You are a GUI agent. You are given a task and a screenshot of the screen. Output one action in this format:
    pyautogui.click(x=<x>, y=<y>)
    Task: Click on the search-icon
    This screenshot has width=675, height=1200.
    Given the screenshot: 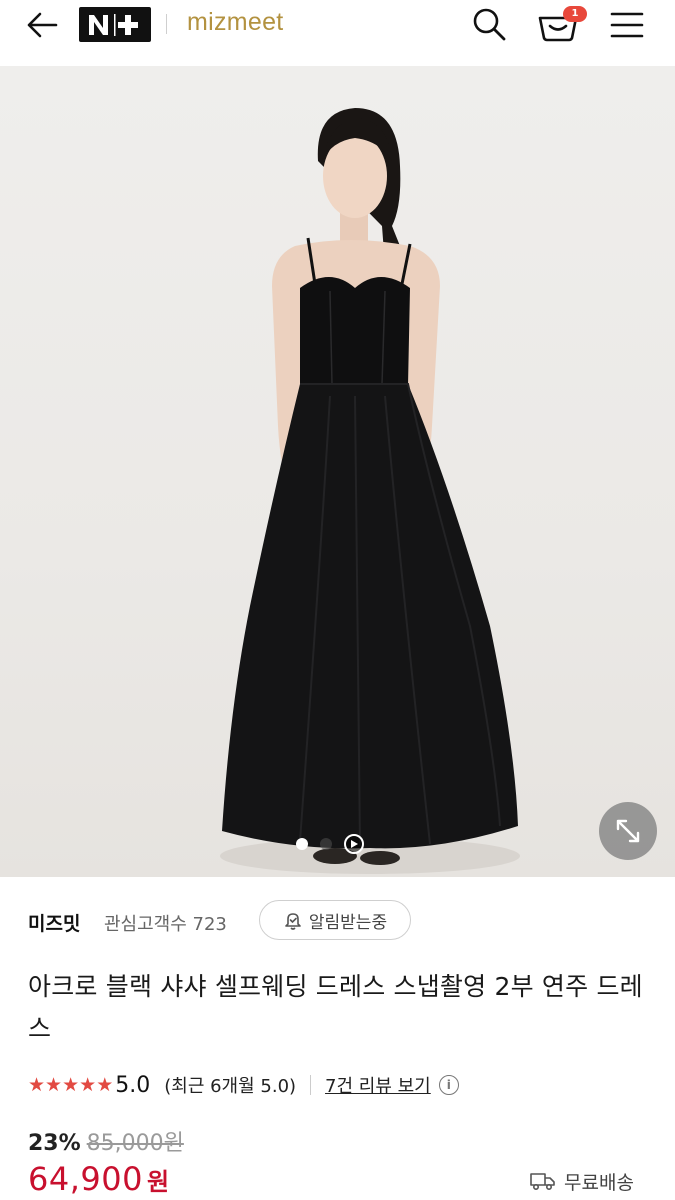 What is the action you would take?
    pyautogui.click(x=489, y=24)
    